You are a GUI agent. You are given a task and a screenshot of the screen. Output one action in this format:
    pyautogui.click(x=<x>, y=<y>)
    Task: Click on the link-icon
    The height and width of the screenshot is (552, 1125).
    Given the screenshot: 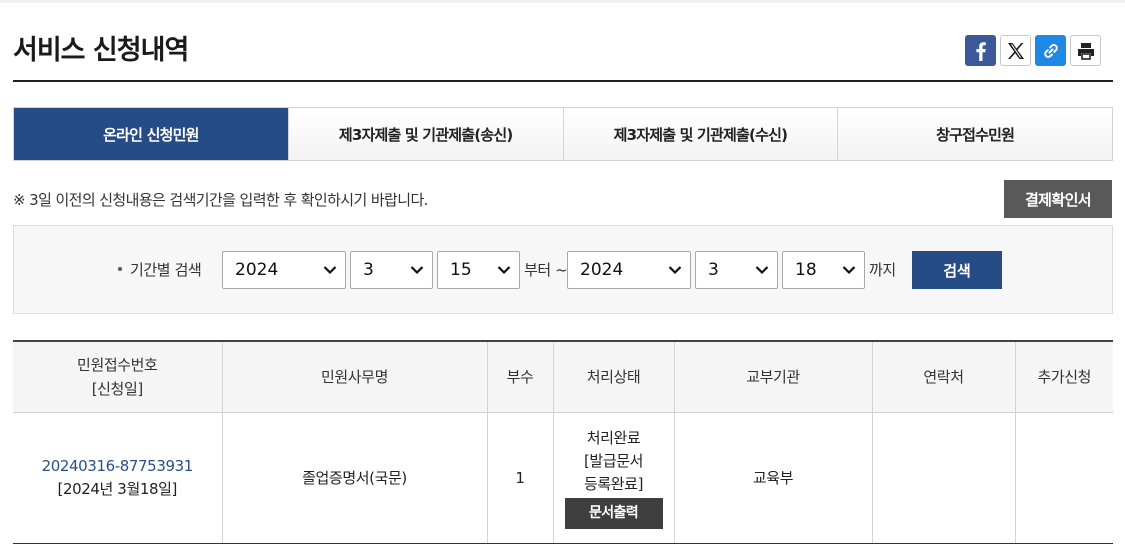 What is the action you would take?
    pyautogui.click(x=1050, y=50)
    